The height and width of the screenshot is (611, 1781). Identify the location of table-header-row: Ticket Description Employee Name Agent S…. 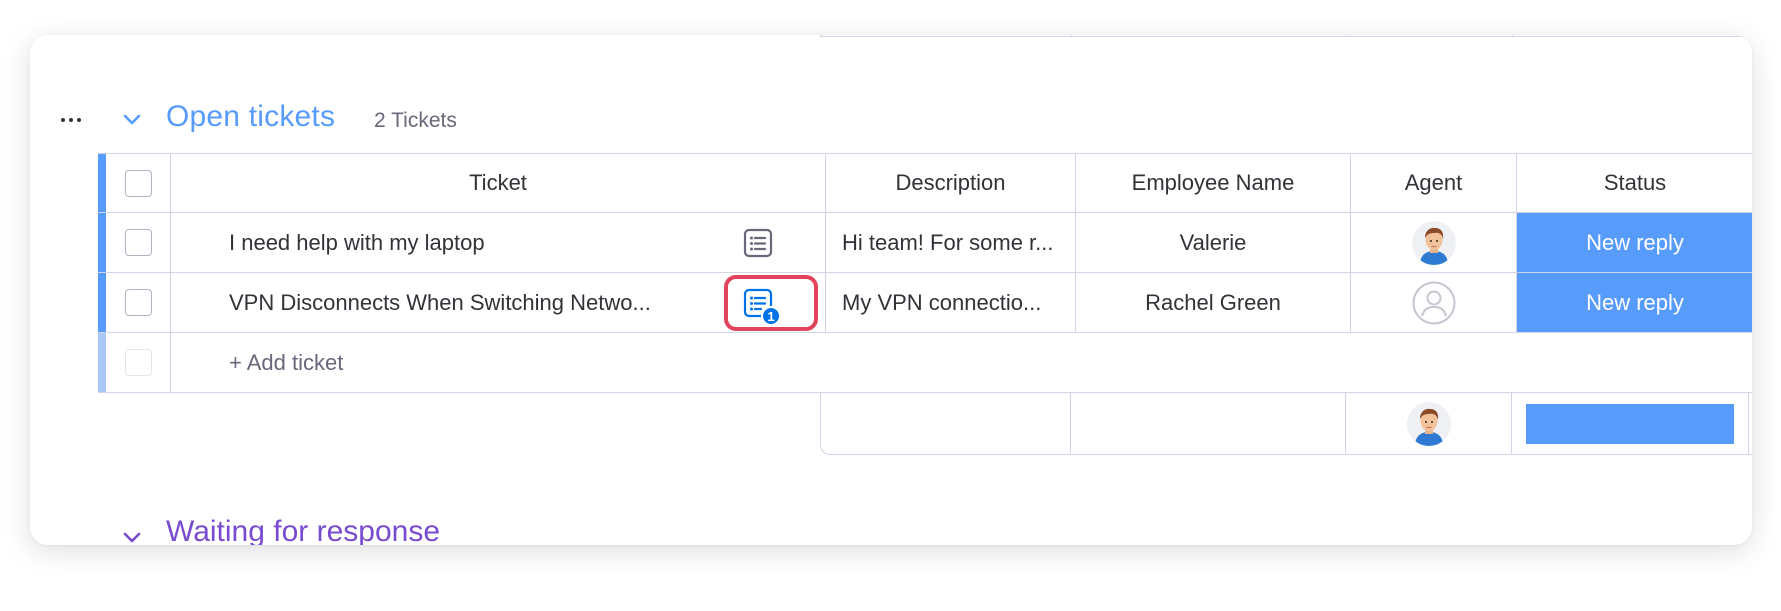
(925, 183).